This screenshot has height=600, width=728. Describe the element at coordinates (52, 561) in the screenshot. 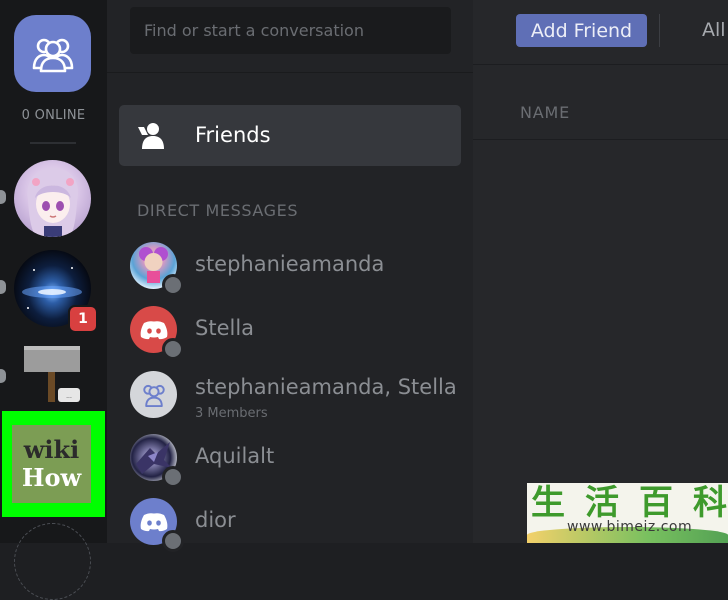

I see `add-server-button` at that location.